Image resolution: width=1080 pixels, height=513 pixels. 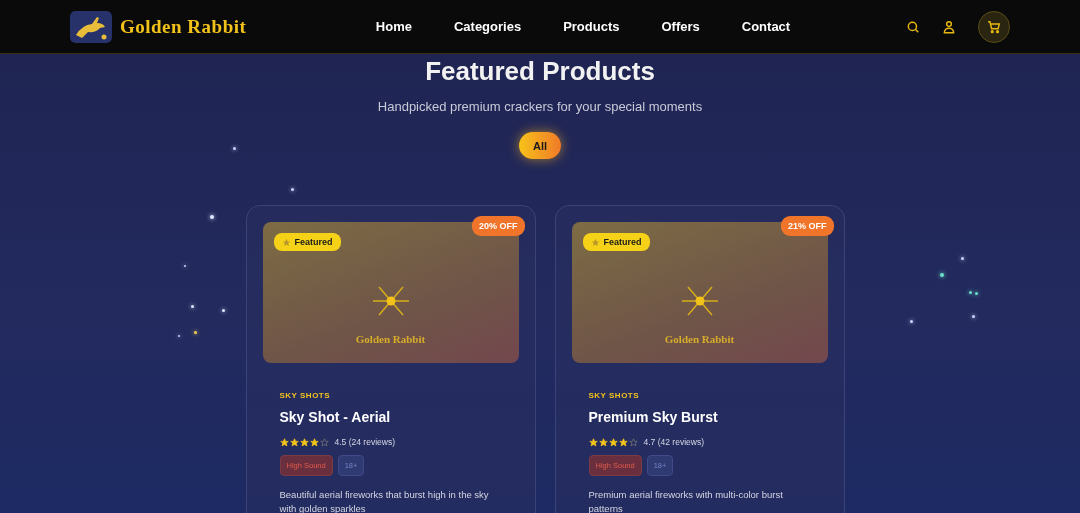 I want to click on section-title: Featured Products, so click(x=540, y=71).